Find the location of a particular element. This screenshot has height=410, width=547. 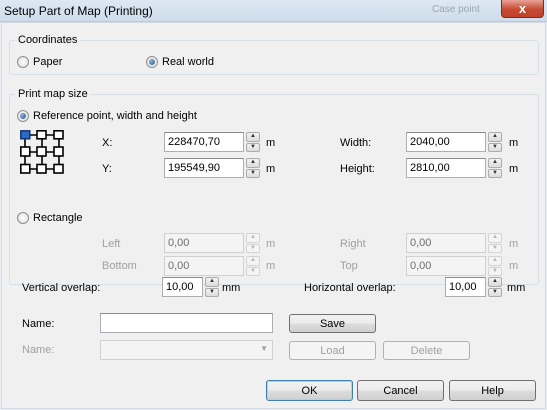

delete-button: Delete is located at coordinates (426, 350).